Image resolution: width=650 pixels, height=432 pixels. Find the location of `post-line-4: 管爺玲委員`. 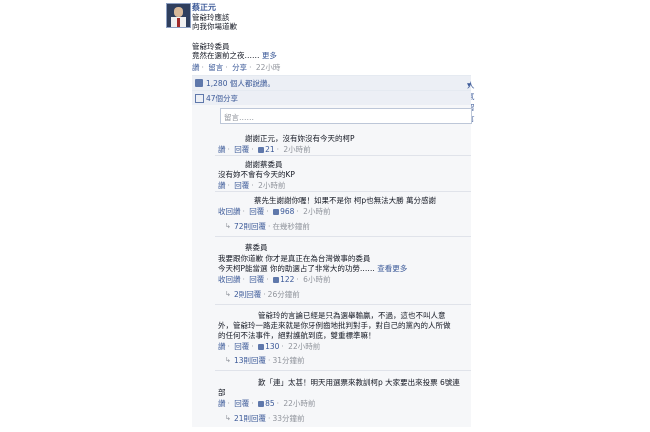

post-line-4: 管爺玲委員 is located at coordinates (211, 46).